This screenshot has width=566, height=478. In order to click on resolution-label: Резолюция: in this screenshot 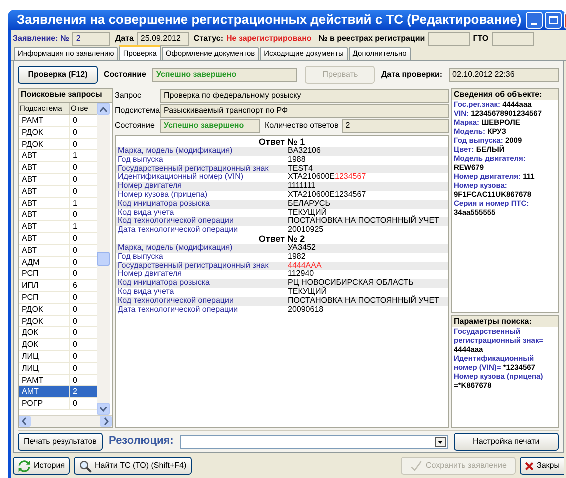, I will do `click(141, 442)`.